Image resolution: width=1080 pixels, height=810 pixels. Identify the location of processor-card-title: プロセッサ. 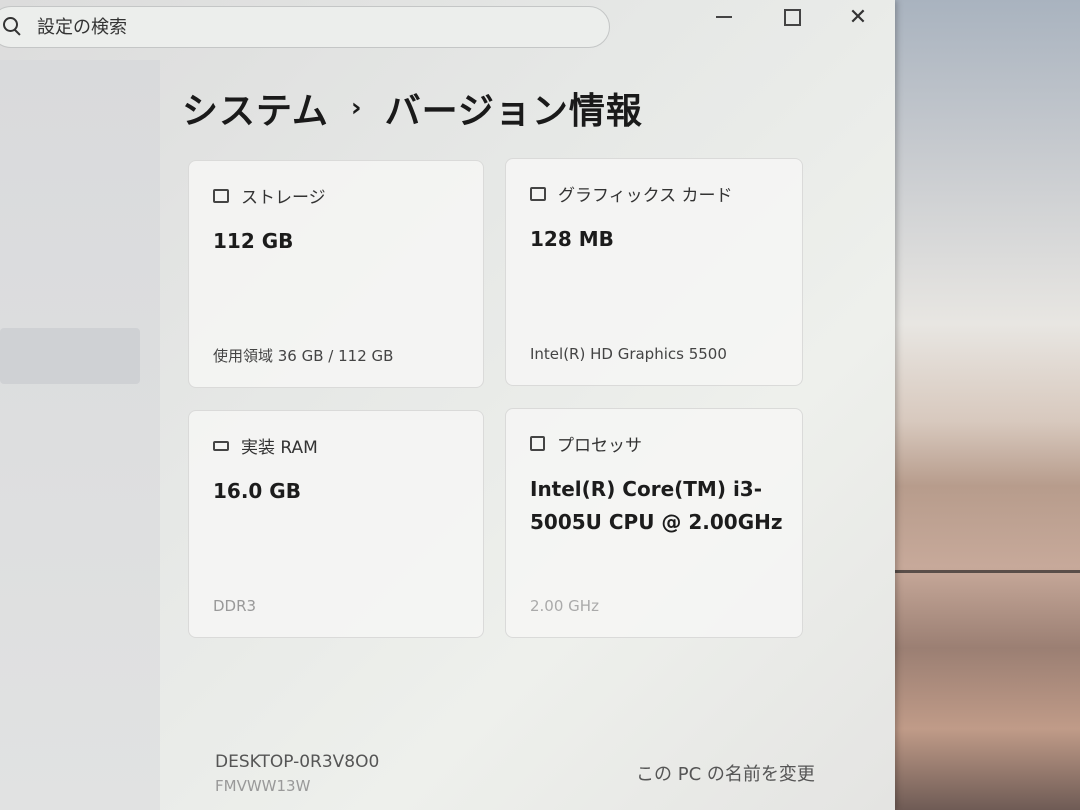
(586, 443).